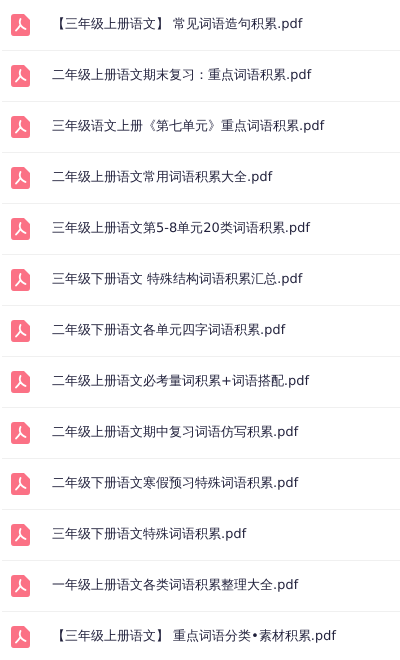  I want to click on file-list-item: 三年级下册语文 特殊结构词语积累汇总.pdf, so click(201, 280).